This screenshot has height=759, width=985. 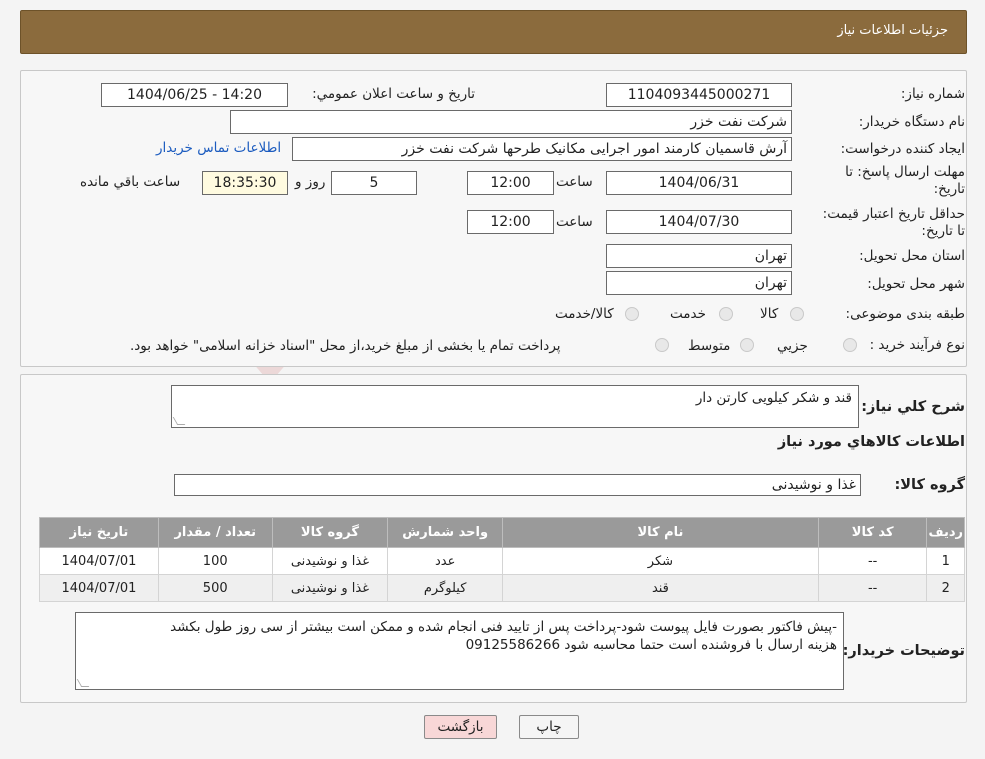 I want to click on validity-date-field: 1404/07/30, so click(x=699, y=222).